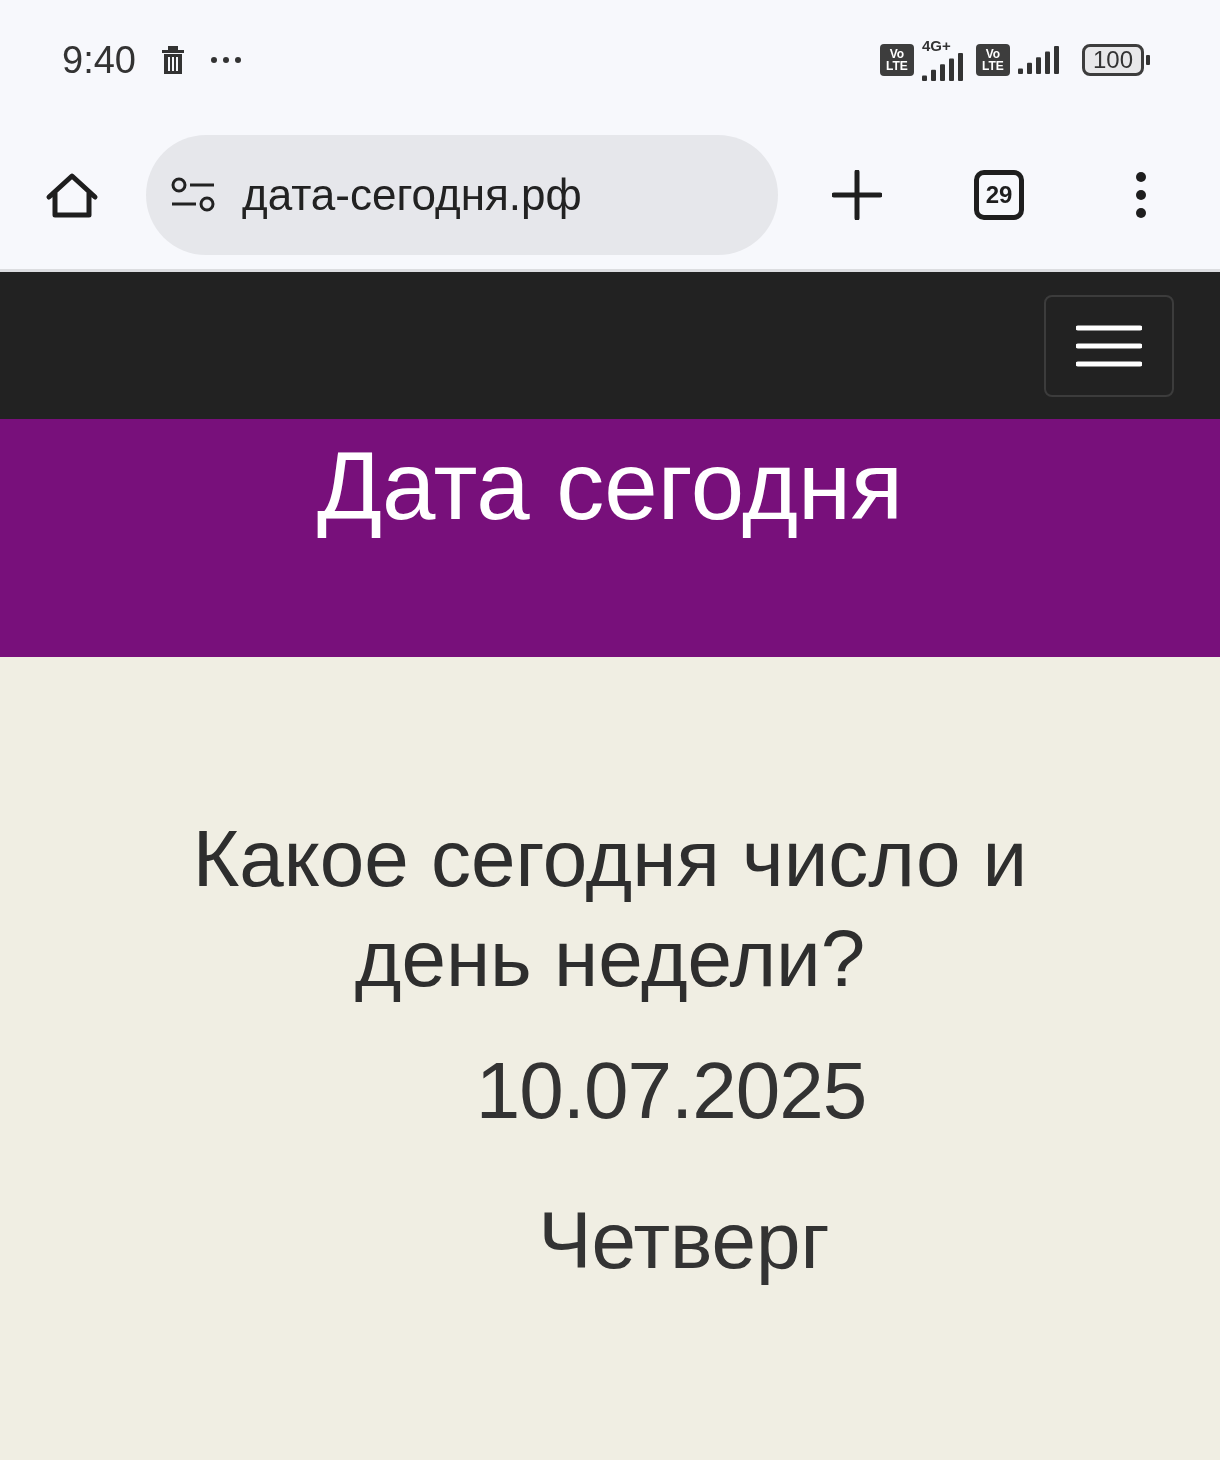 This screenshot has height=1460, width=1220. I want to click on more-icon, so click(225, 60).